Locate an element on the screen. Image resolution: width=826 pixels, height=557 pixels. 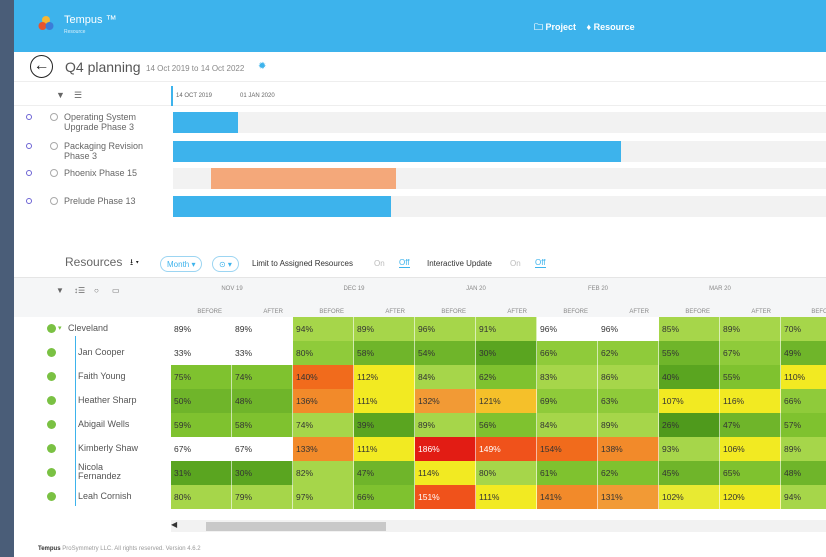
allocation-cell: 91% is located at coordinates (506, 329).